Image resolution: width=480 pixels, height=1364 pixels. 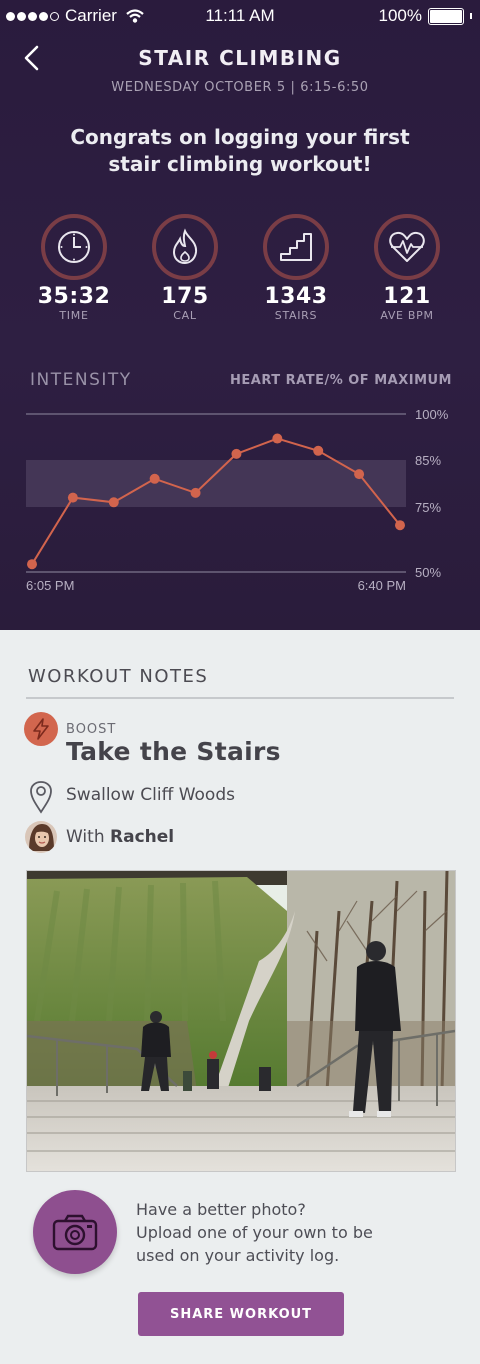 What do you see at coordinates (296, 268) in the screenshot?
I see `stat-stairs: 1343 STAIRS` at bounding box center [296, 268].